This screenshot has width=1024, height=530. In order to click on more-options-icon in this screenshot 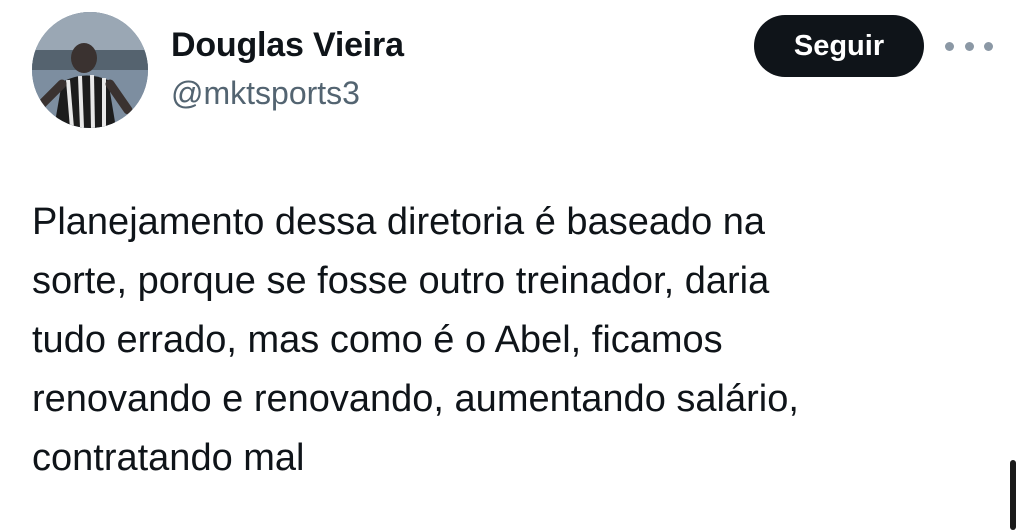, I will do `click(969, 46)`.